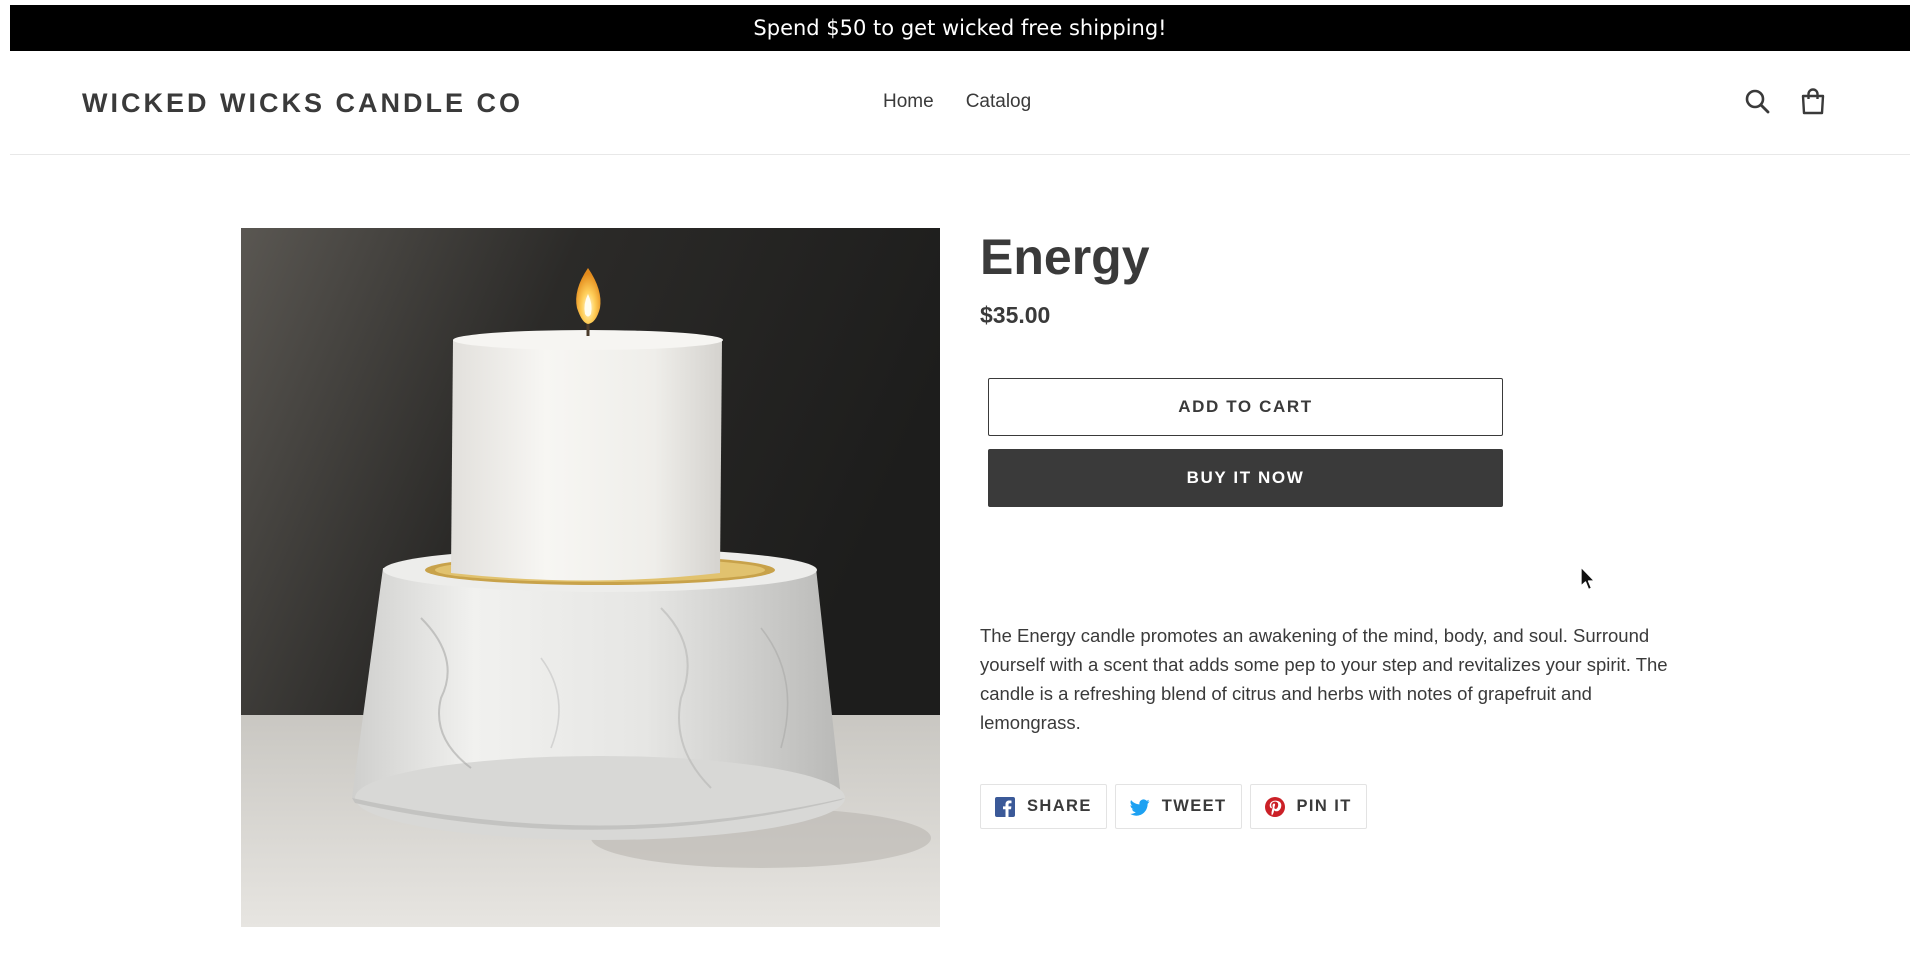 This screenshot has height=960, width=1920. What do you see at coordinates (1813, 101) in the screenshot?
I see `cart-icon` at bounding box center [1813, 101].